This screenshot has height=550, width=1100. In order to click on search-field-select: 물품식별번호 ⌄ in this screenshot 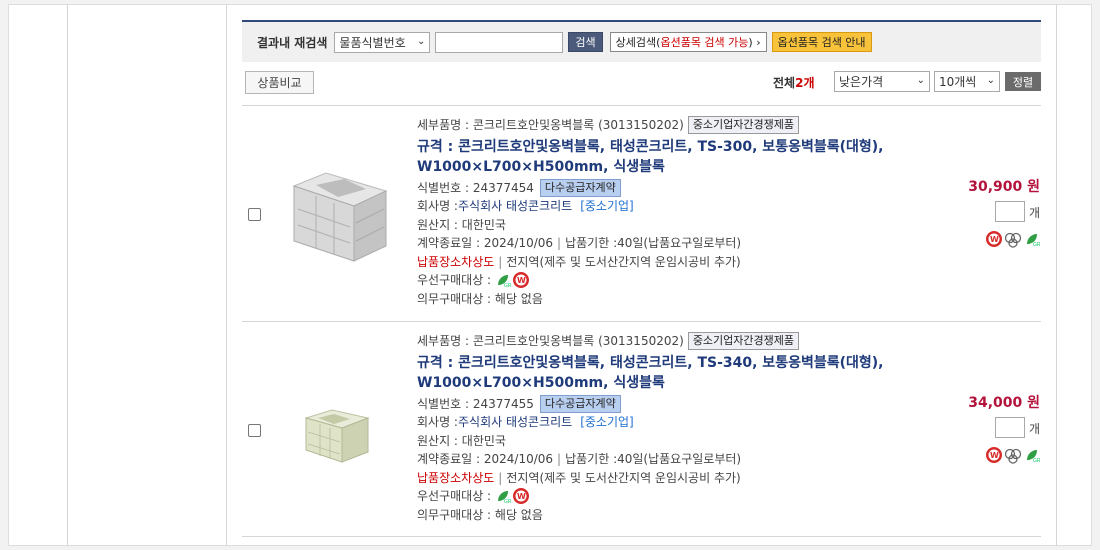, I will do `click(382, 42)`.